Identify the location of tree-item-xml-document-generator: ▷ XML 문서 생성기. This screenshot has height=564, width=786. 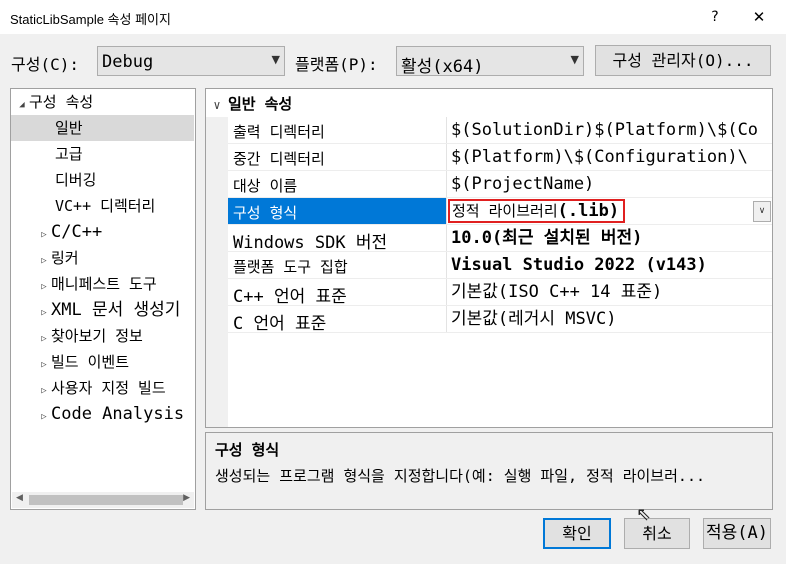
(108, 310).